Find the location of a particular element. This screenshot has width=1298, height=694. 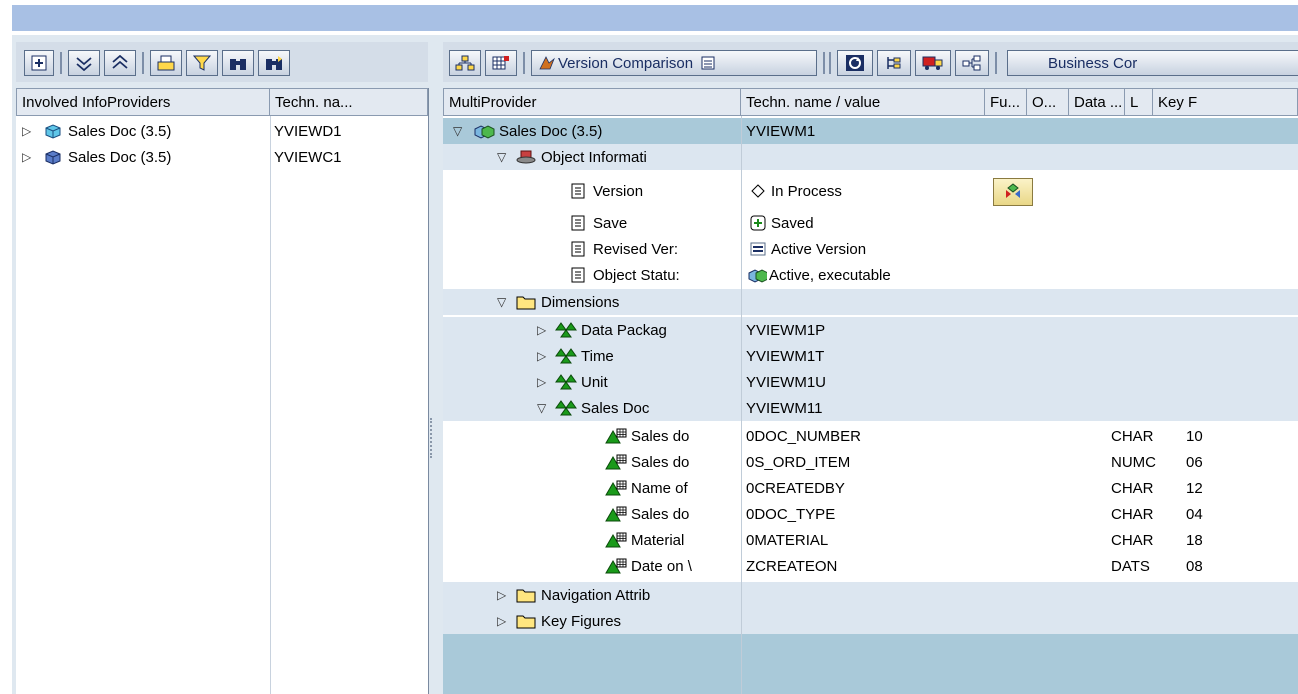

object-info-row-save: Save Saved is located at coordinates (870, 223).